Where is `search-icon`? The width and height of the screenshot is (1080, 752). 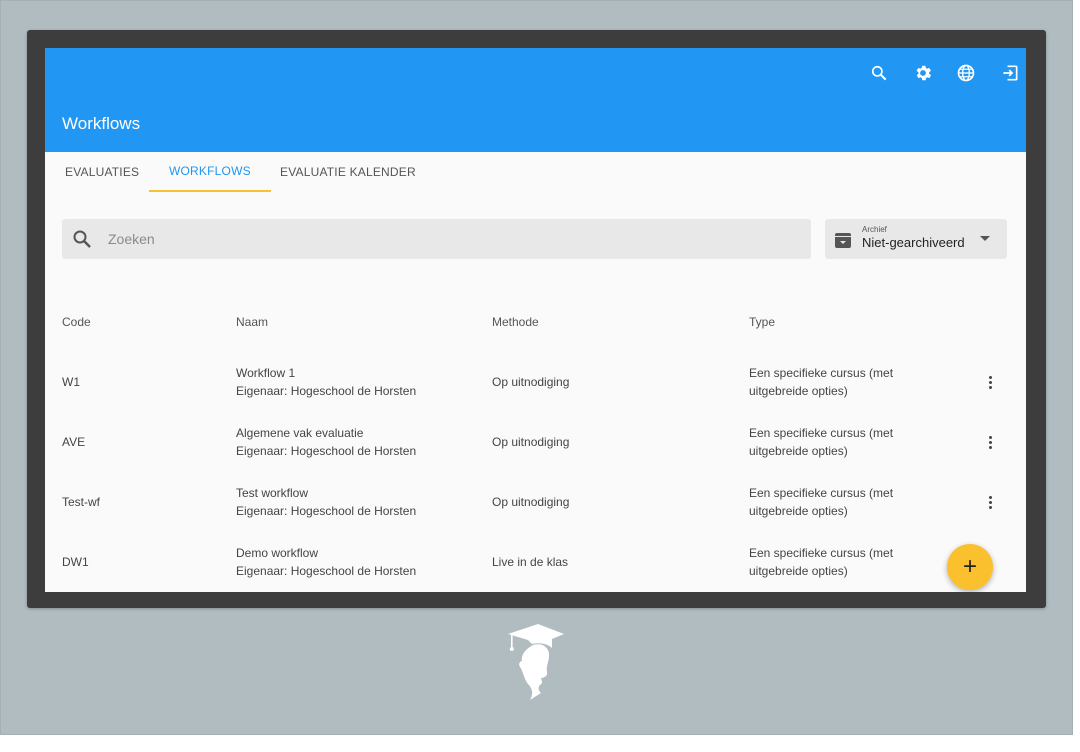
search-icon is located at coordinates (879, 73).